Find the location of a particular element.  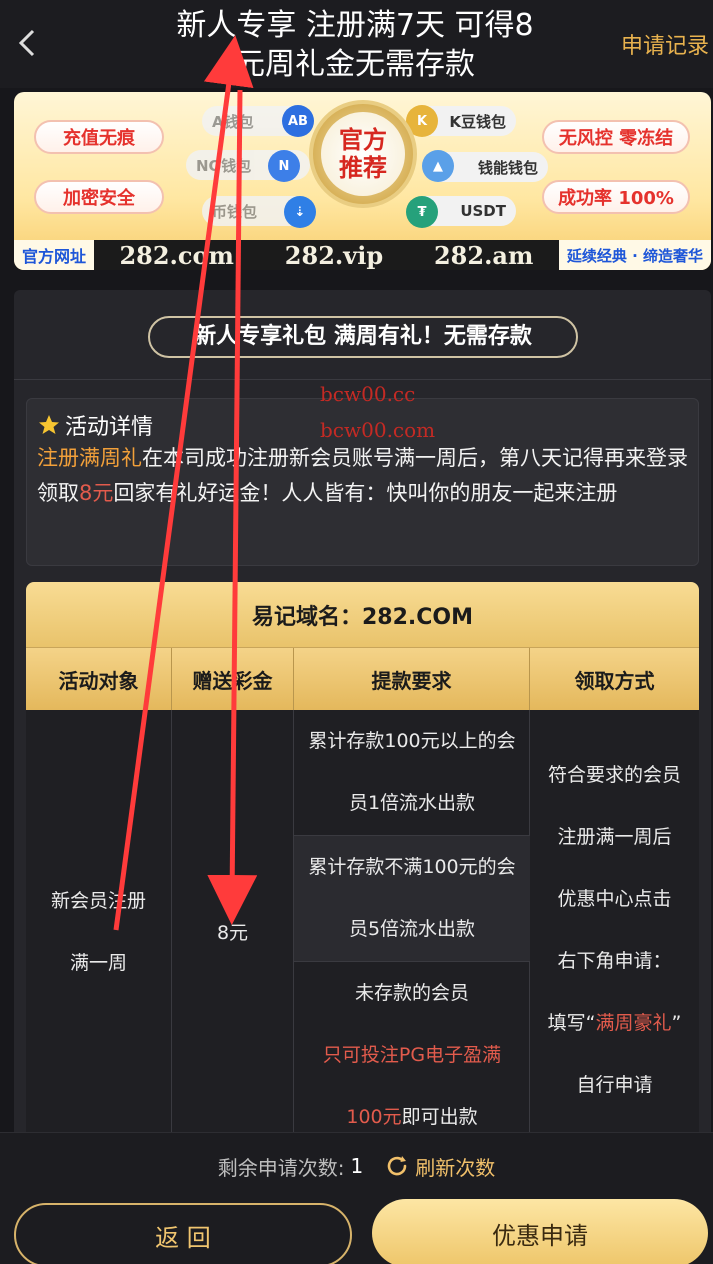

bonus-cell: 8元 is located at coordinates (233, 930).